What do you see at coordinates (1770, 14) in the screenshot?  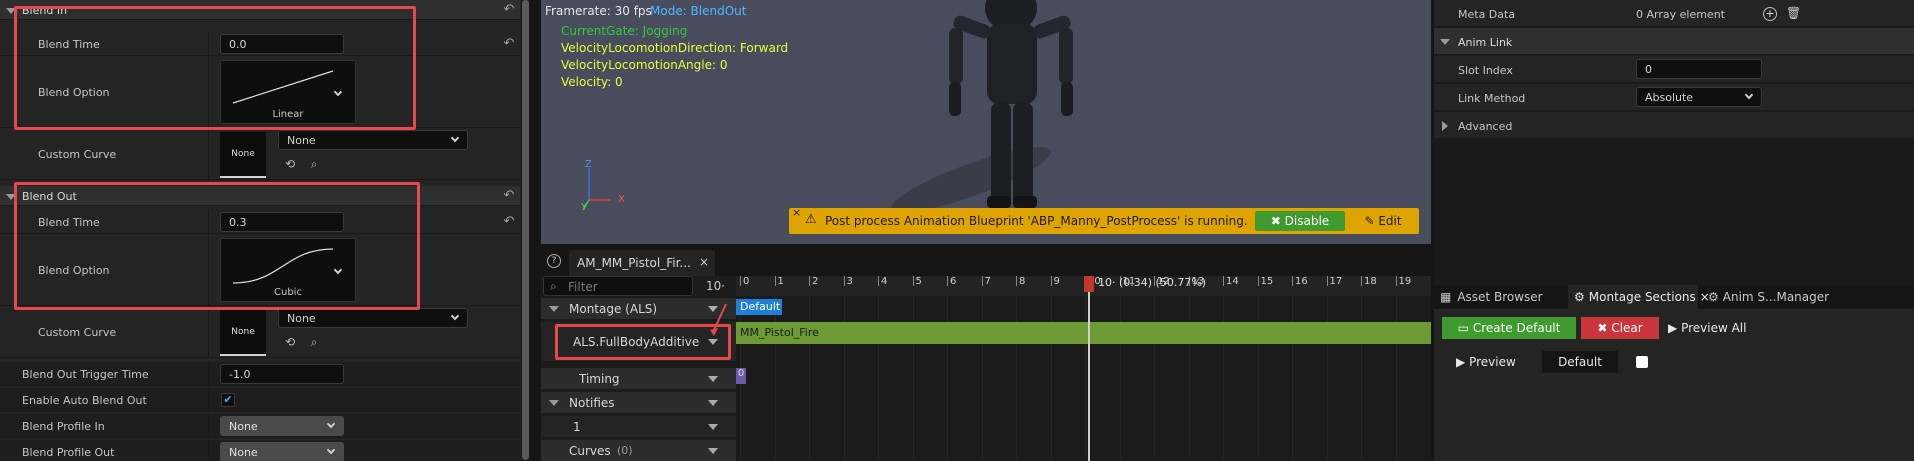 I see `add-element-icon: +` at bounding box center [1770, 14].